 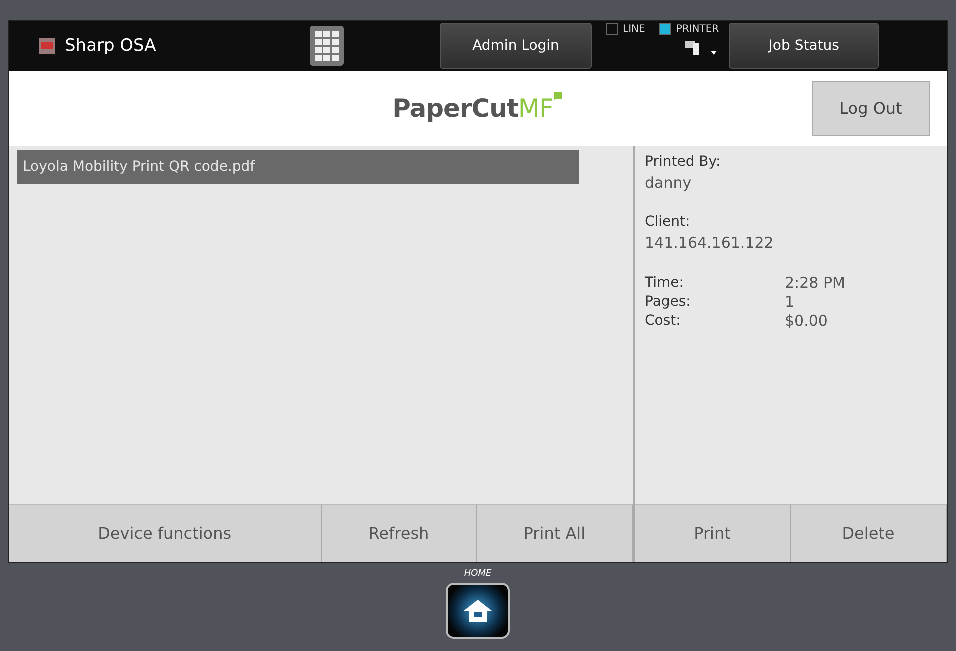 I want to click on job-status-button: Job Status, so click(x=804, y=46).